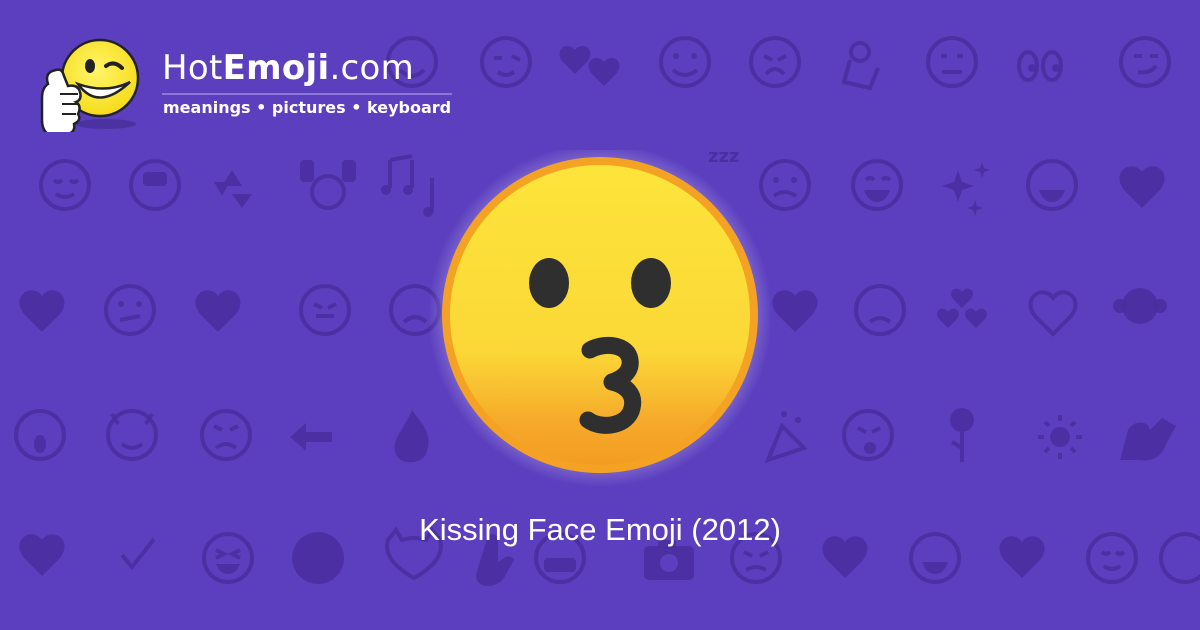 The image size is (1200, 630). I want to click on rose-icon, so click(962, 435).